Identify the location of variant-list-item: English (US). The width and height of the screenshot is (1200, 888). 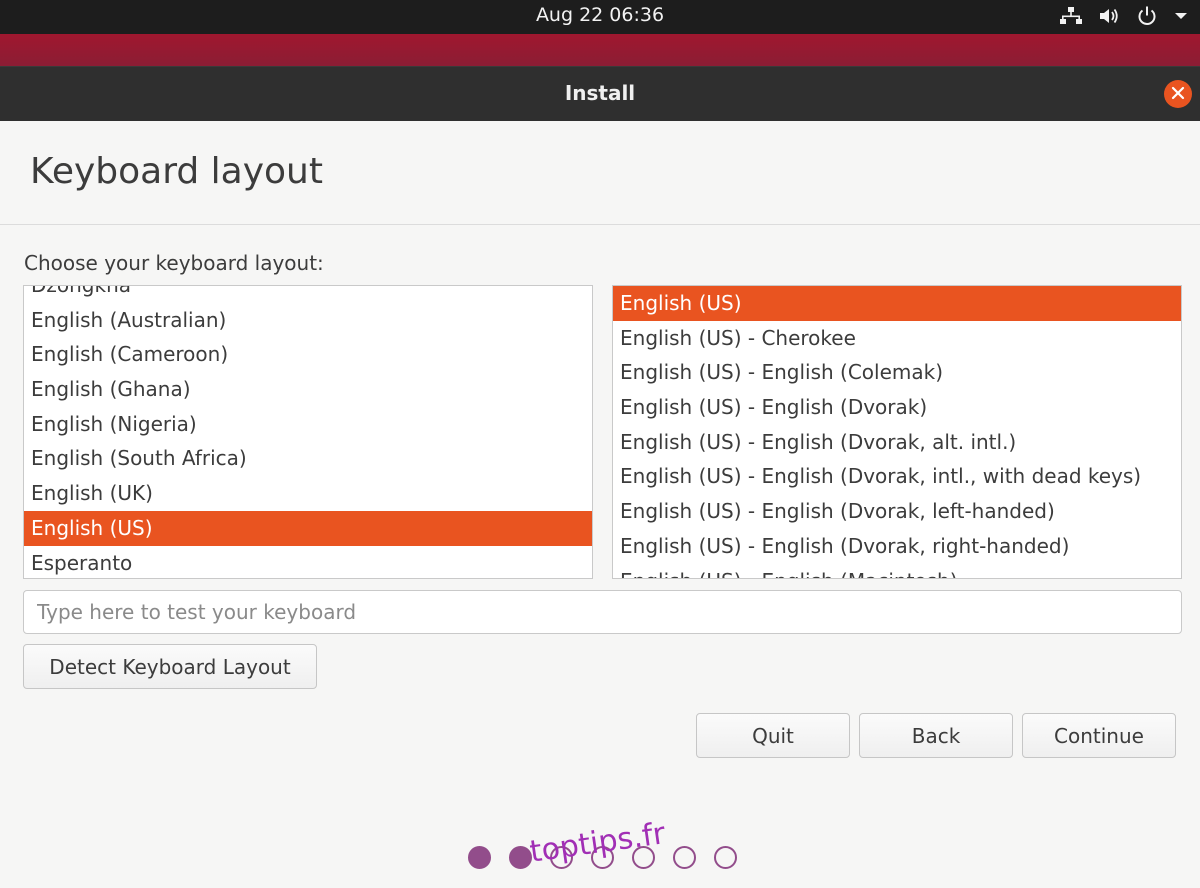
(897, 303).